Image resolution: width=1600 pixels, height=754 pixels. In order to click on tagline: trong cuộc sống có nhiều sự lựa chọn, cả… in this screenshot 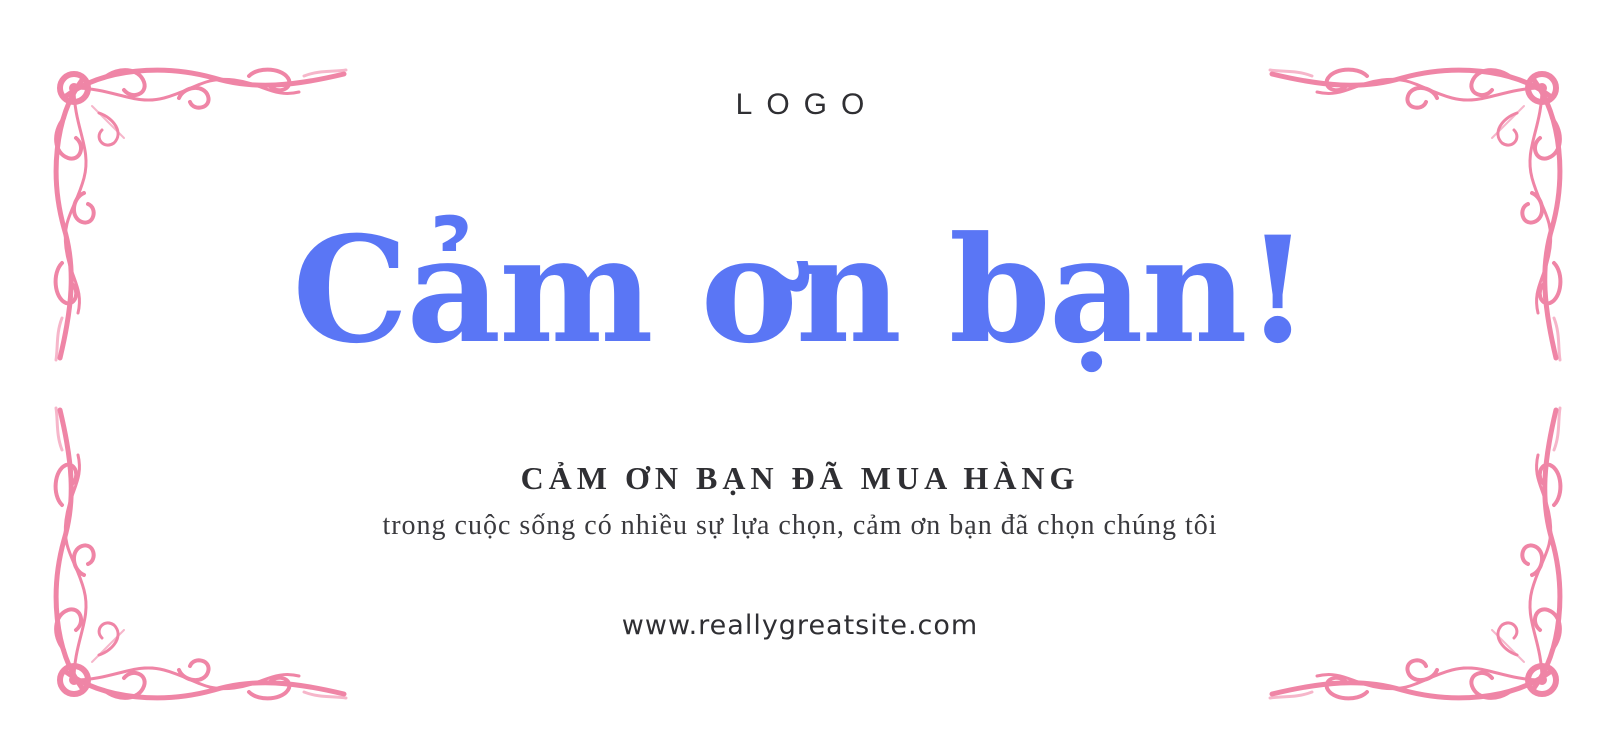, I will do `click(800, 525)`.